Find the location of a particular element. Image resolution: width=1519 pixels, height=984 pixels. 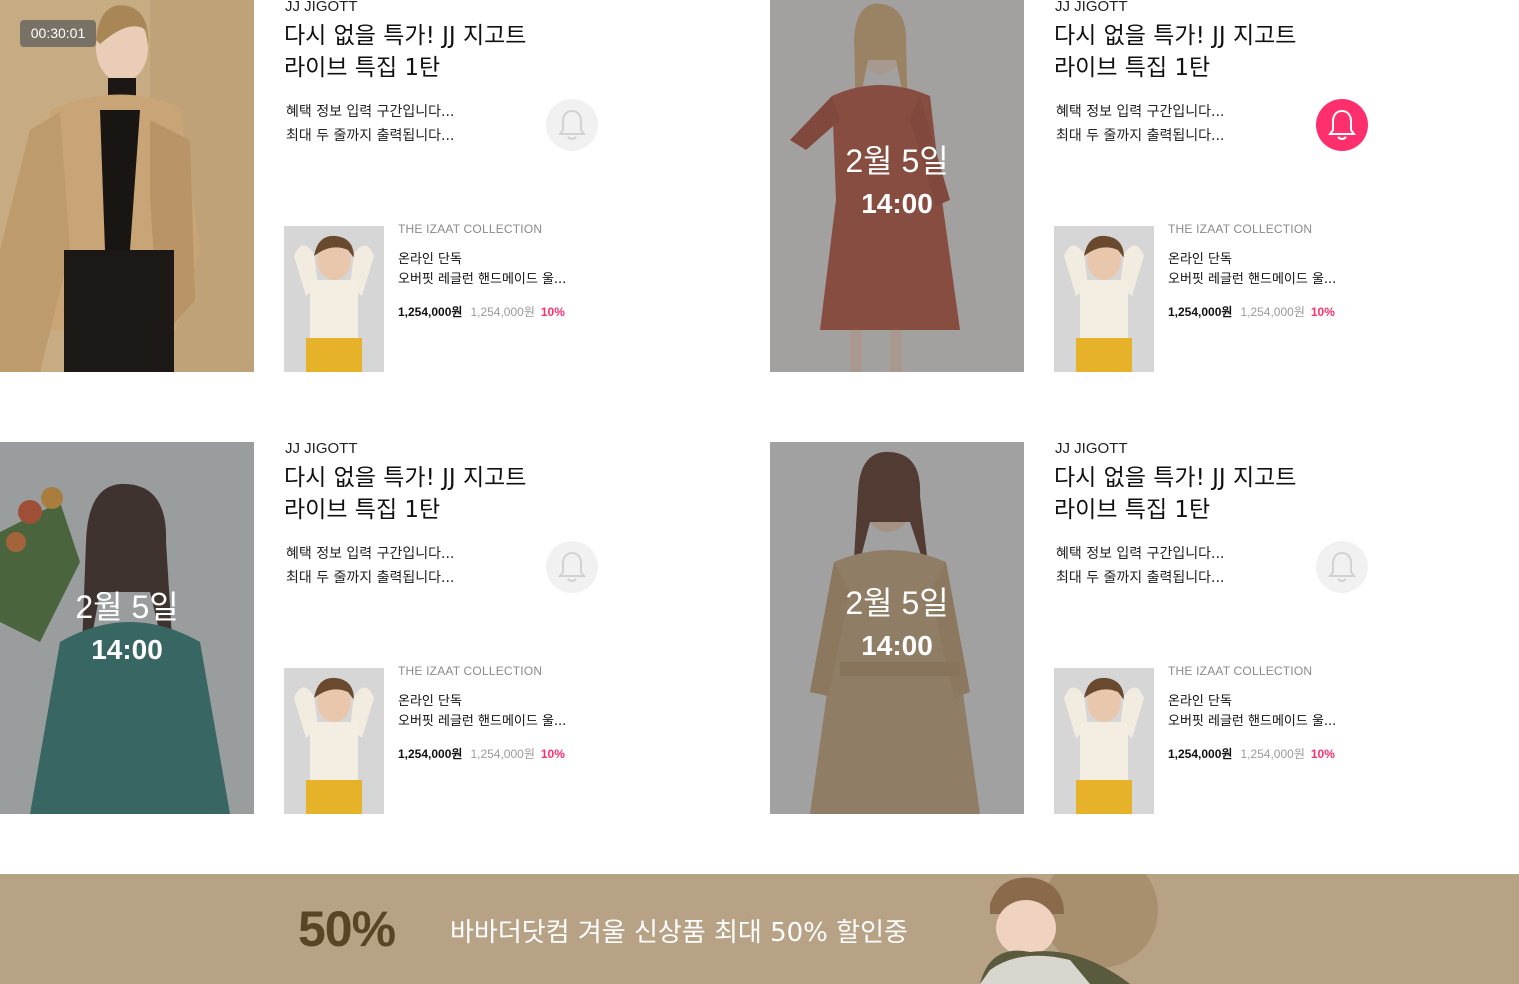

live-thumbnail: 00:30:01 is located at coordinates (127, 186).